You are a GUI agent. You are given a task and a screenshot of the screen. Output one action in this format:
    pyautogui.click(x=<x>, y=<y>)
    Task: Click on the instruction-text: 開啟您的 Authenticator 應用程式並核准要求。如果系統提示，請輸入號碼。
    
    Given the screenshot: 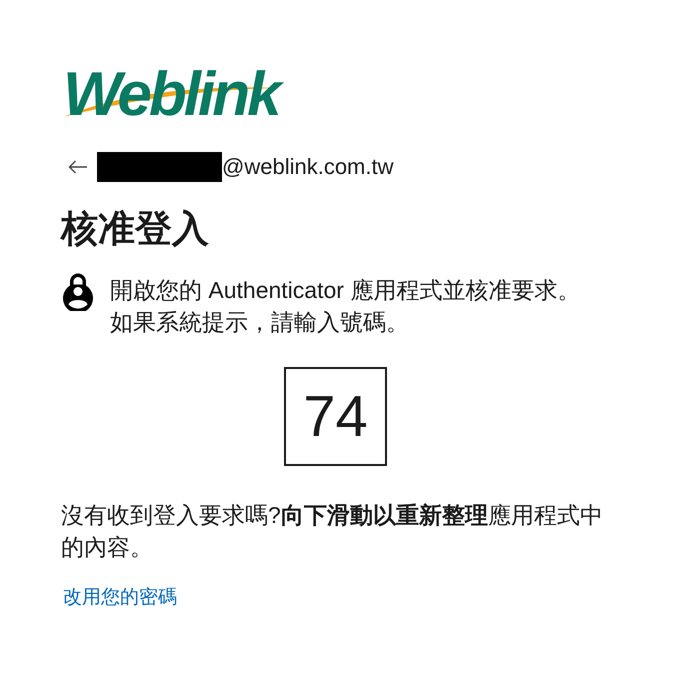 What is the action you would take?
    pyautogui.click(x=346, y=306)
    